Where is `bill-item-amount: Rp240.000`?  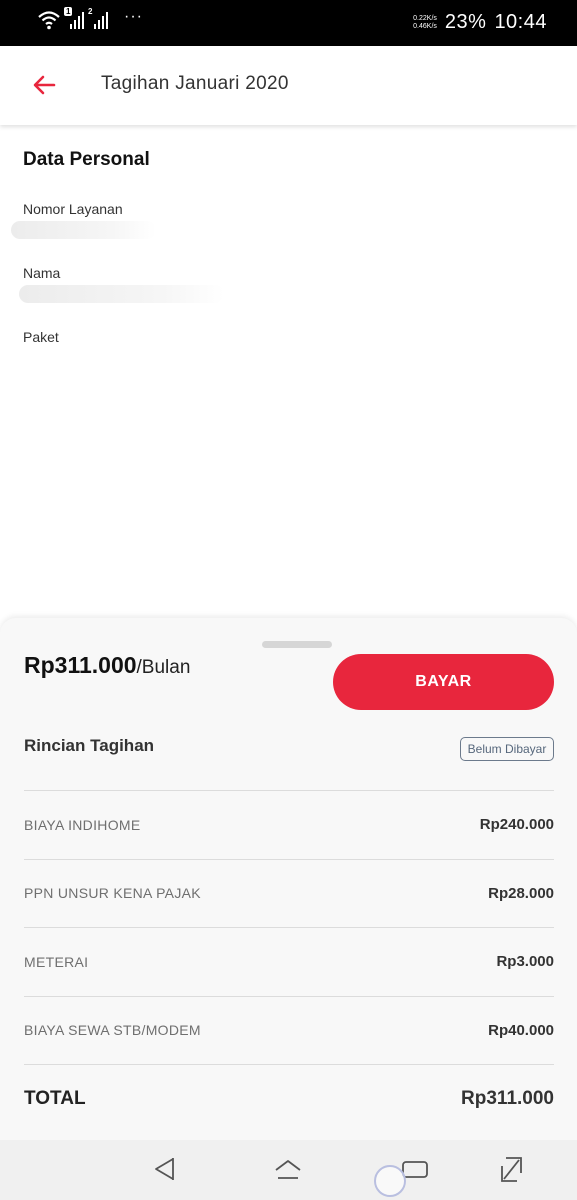
bill-item-amount: Rp240.000 is located at coordinates (516, 825).